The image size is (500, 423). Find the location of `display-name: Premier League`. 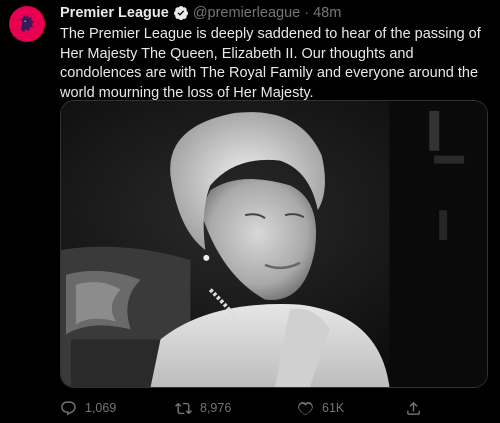

display-name: Premier League is located at coordinates (114, 13).